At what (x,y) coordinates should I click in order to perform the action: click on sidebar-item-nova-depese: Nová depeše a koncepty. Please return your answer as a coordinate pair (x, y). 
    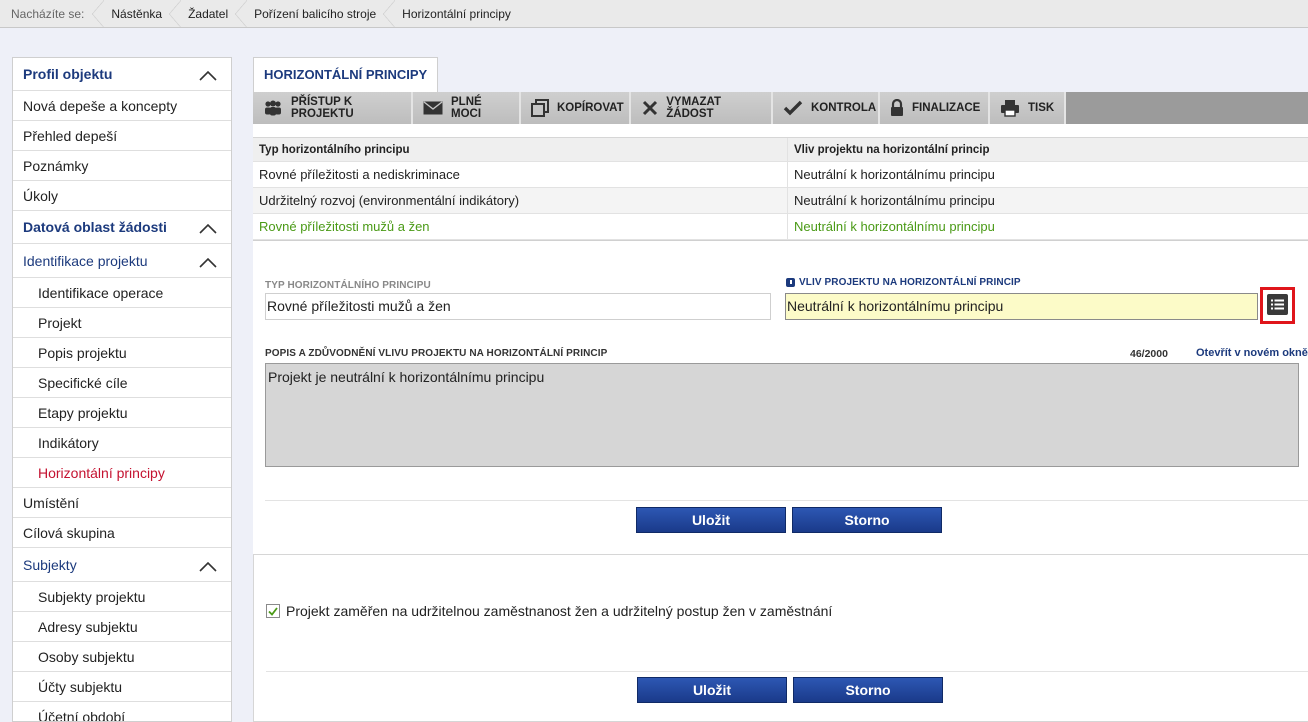
    Looking at the image, I should click on (122, 106).